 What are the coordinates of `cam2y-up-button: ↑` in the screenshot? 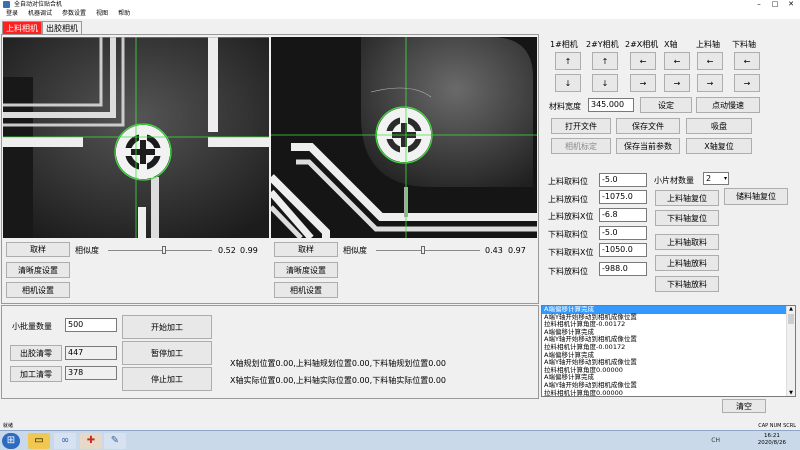 It's located at (605, 61).